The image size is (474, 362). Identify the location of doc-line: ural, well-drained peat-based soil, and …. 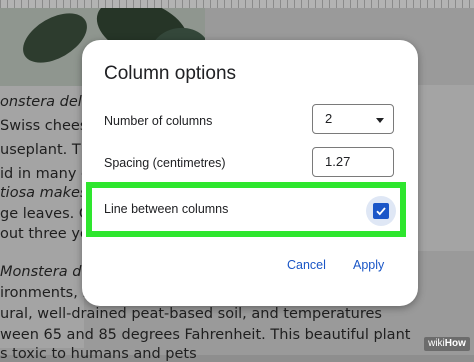
(191, 314).